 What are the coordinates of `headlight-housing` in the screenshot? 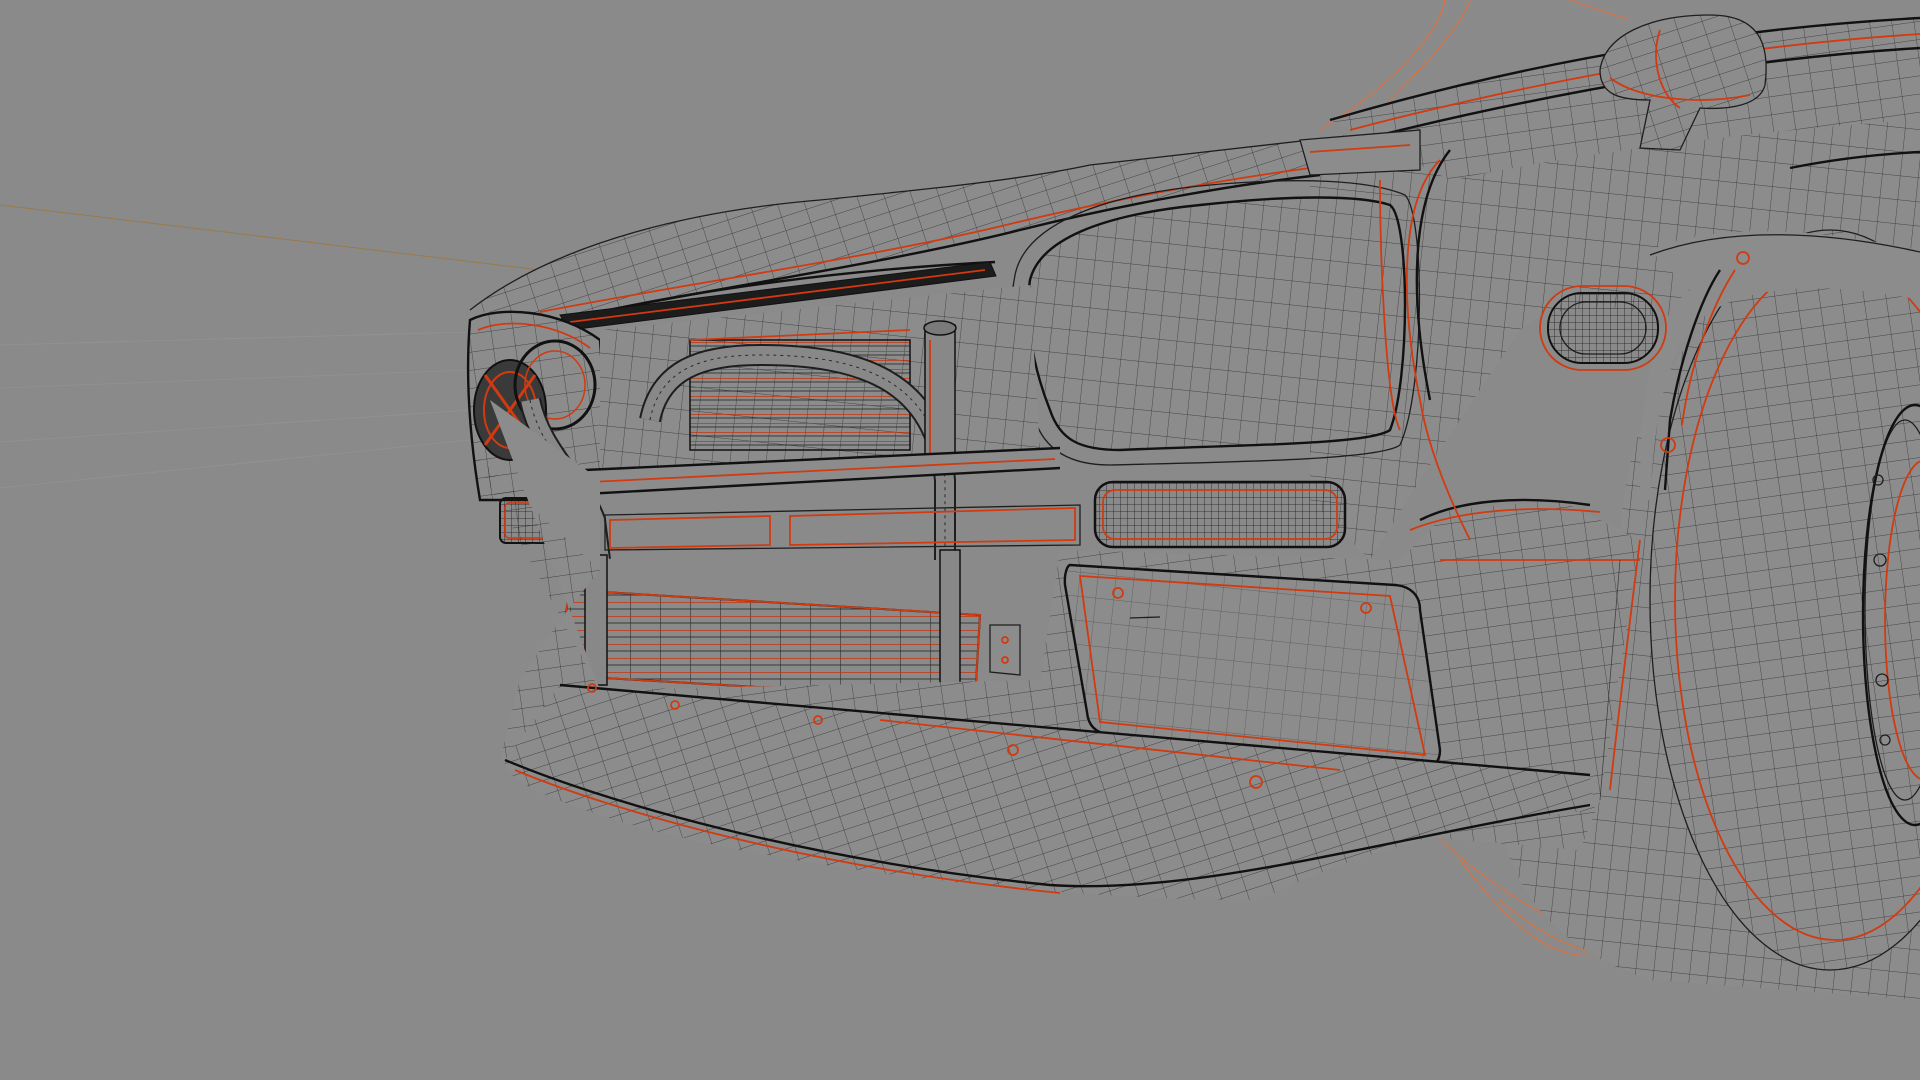 It's located at (1215, 323).